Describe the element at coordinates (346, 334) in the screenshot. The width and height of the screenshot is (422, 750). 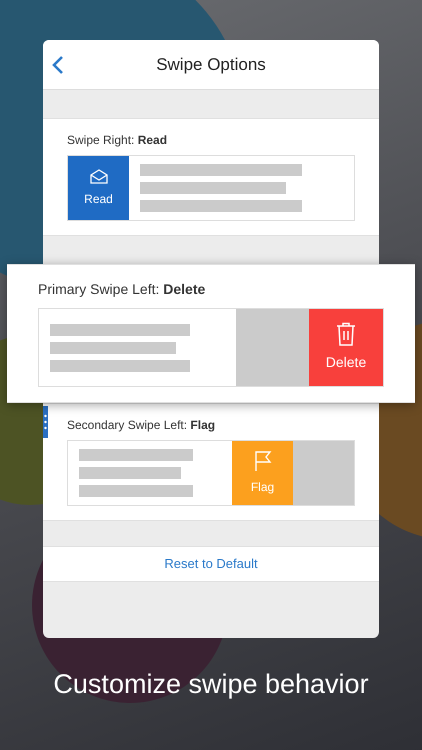
I see `trash-icon` at that location.